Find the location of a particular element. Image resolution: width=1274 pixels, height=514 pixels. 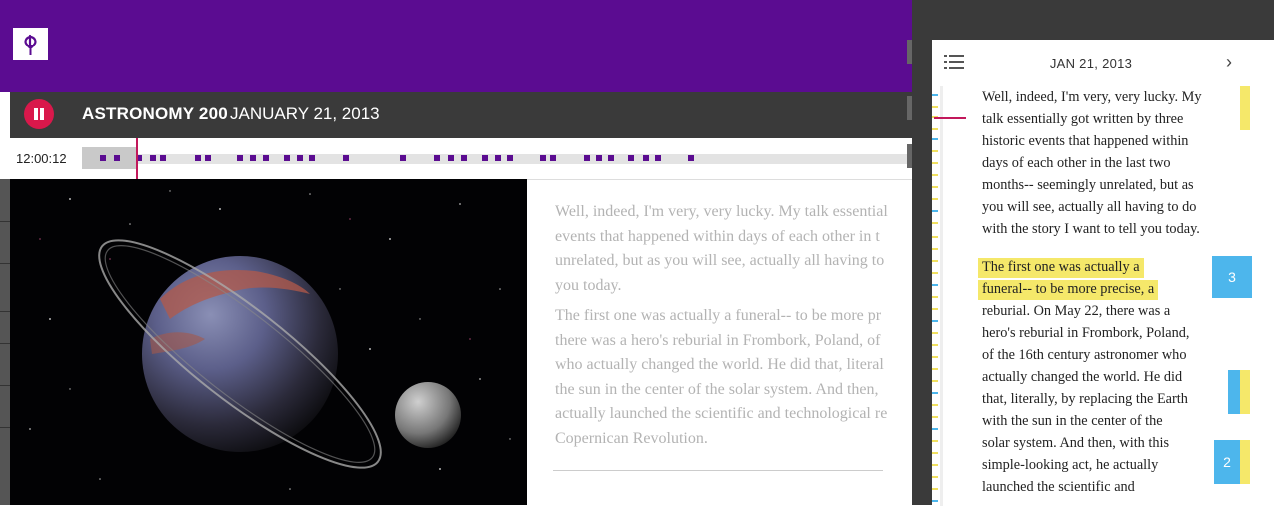

current-time: 12:00:12 is located at coordinates (41, 158).